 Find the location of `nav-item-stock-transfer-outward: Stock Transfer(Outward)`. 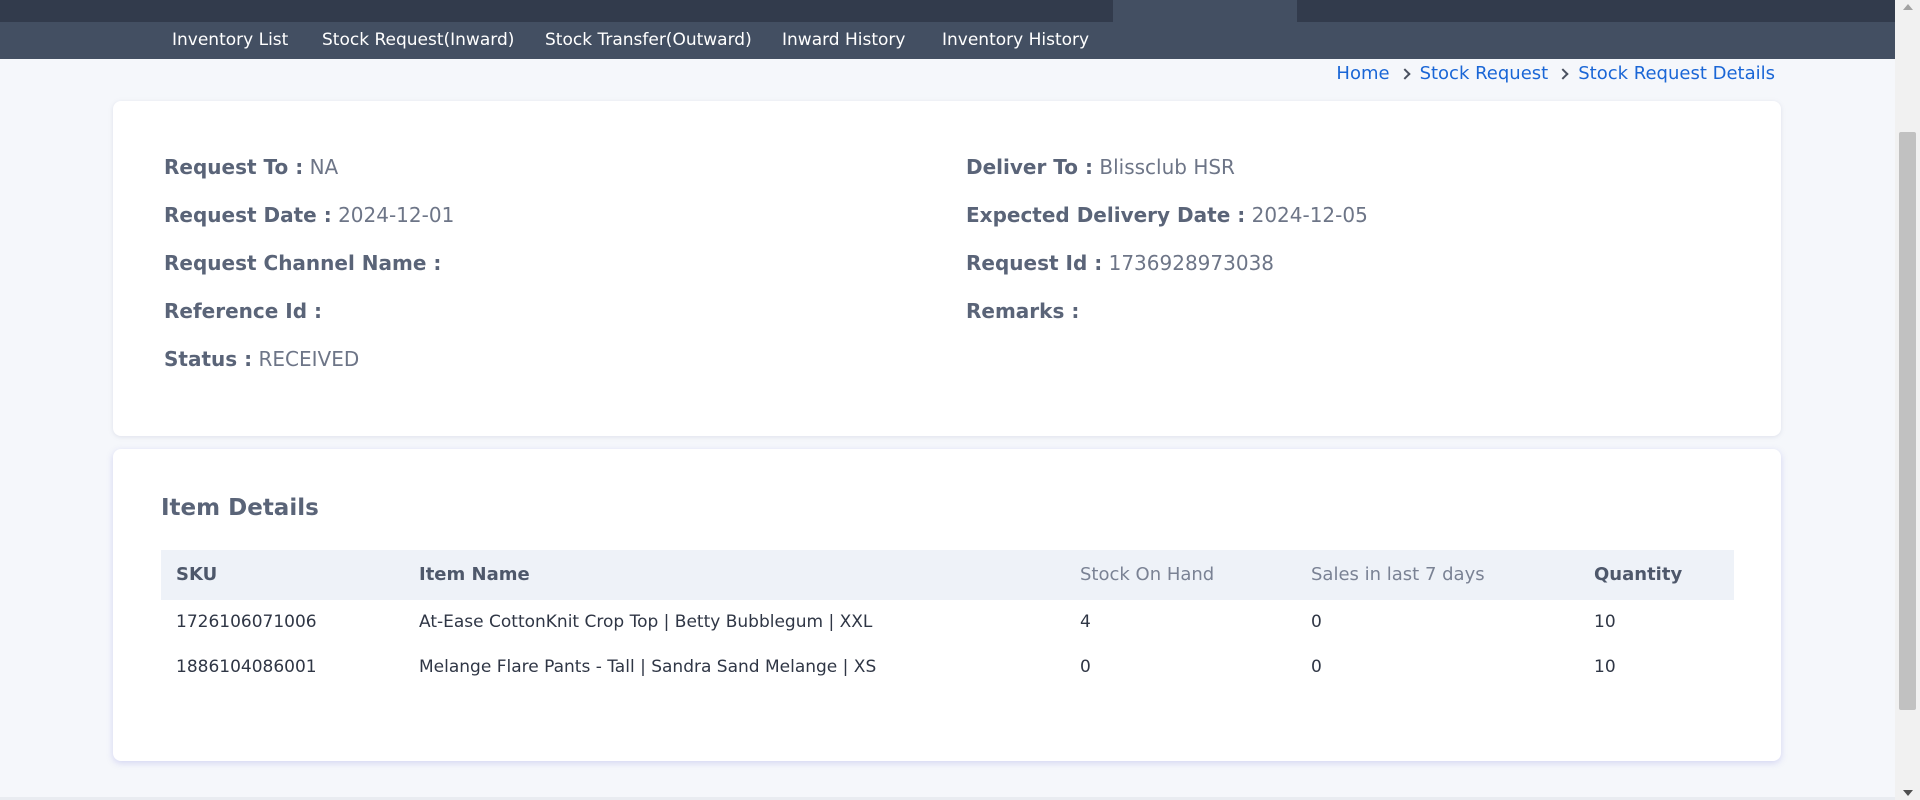

nav-item-stock-transfer-outward: Stock Transfer(Outward) is located at coordinates (648, 40).